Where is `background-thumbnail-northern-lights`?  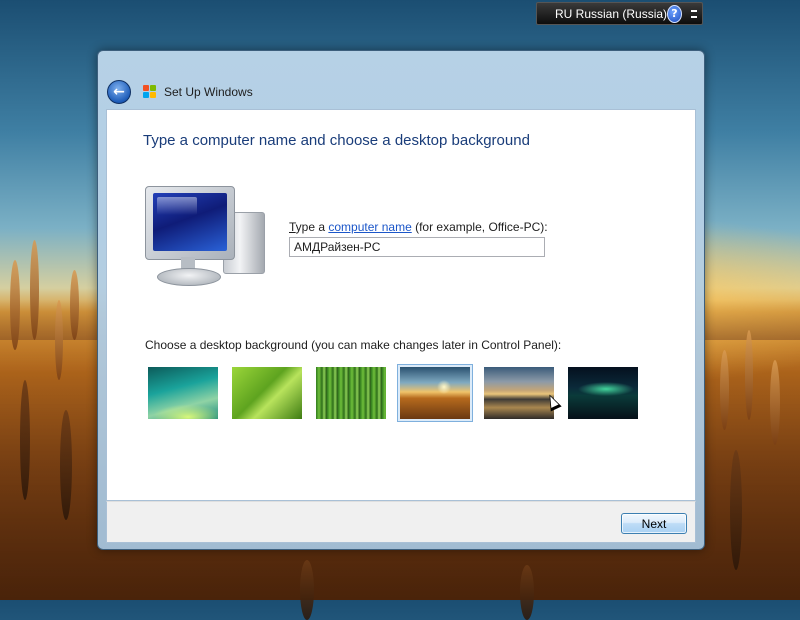 background-thumbnail-northern-lights is located at coordinates (603, 393).